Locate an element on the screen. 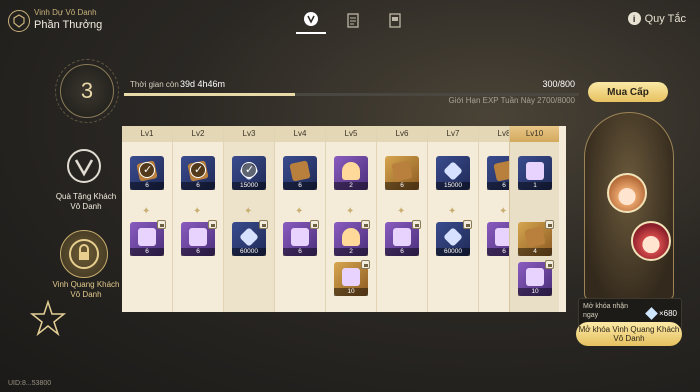  info-icon: i is located at coordinates (634, 18).